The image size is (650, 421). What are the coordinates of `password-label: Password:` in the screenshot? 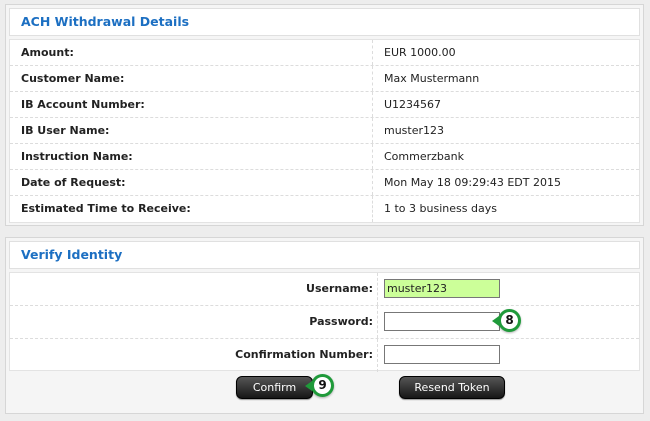 It's located at (194, 322).